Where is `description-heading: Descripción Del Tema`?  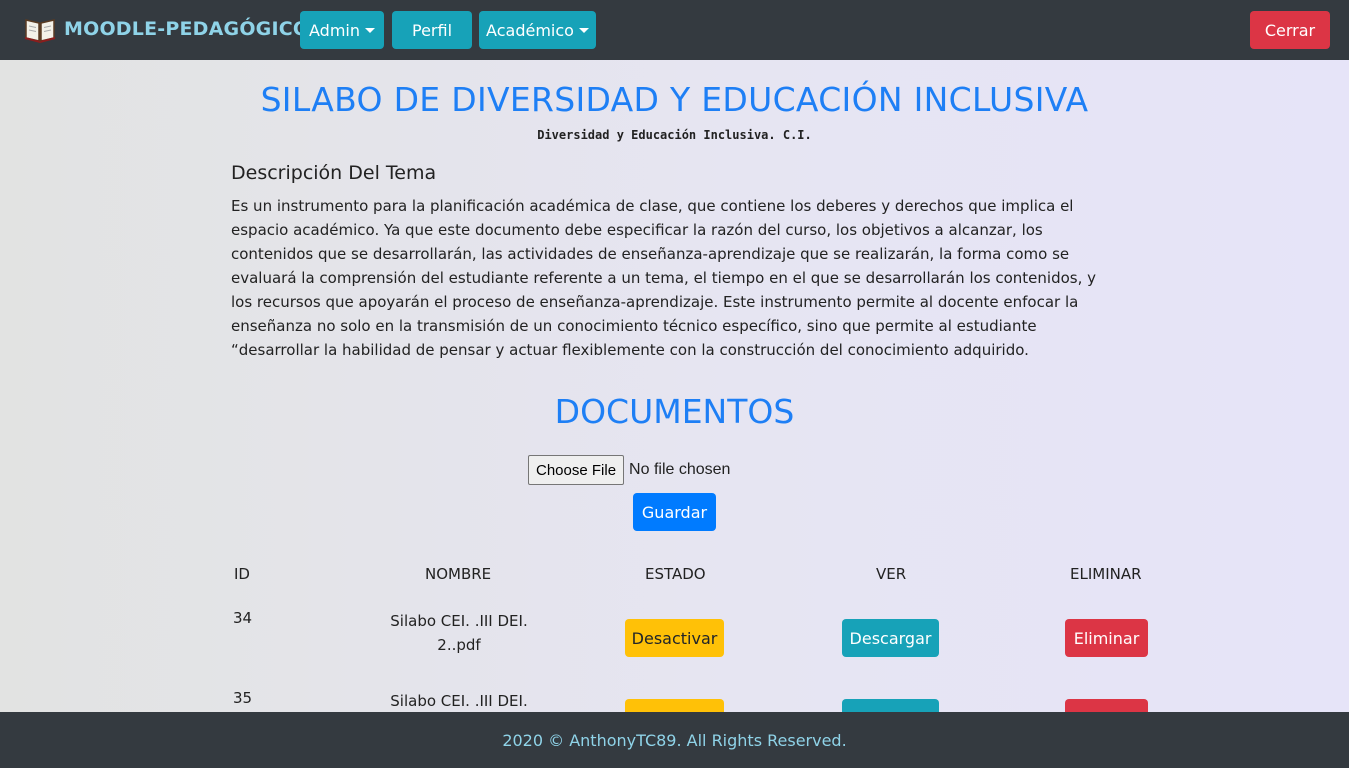
description-heading: Descripción Del Tema is located at coordinates (334, 173).